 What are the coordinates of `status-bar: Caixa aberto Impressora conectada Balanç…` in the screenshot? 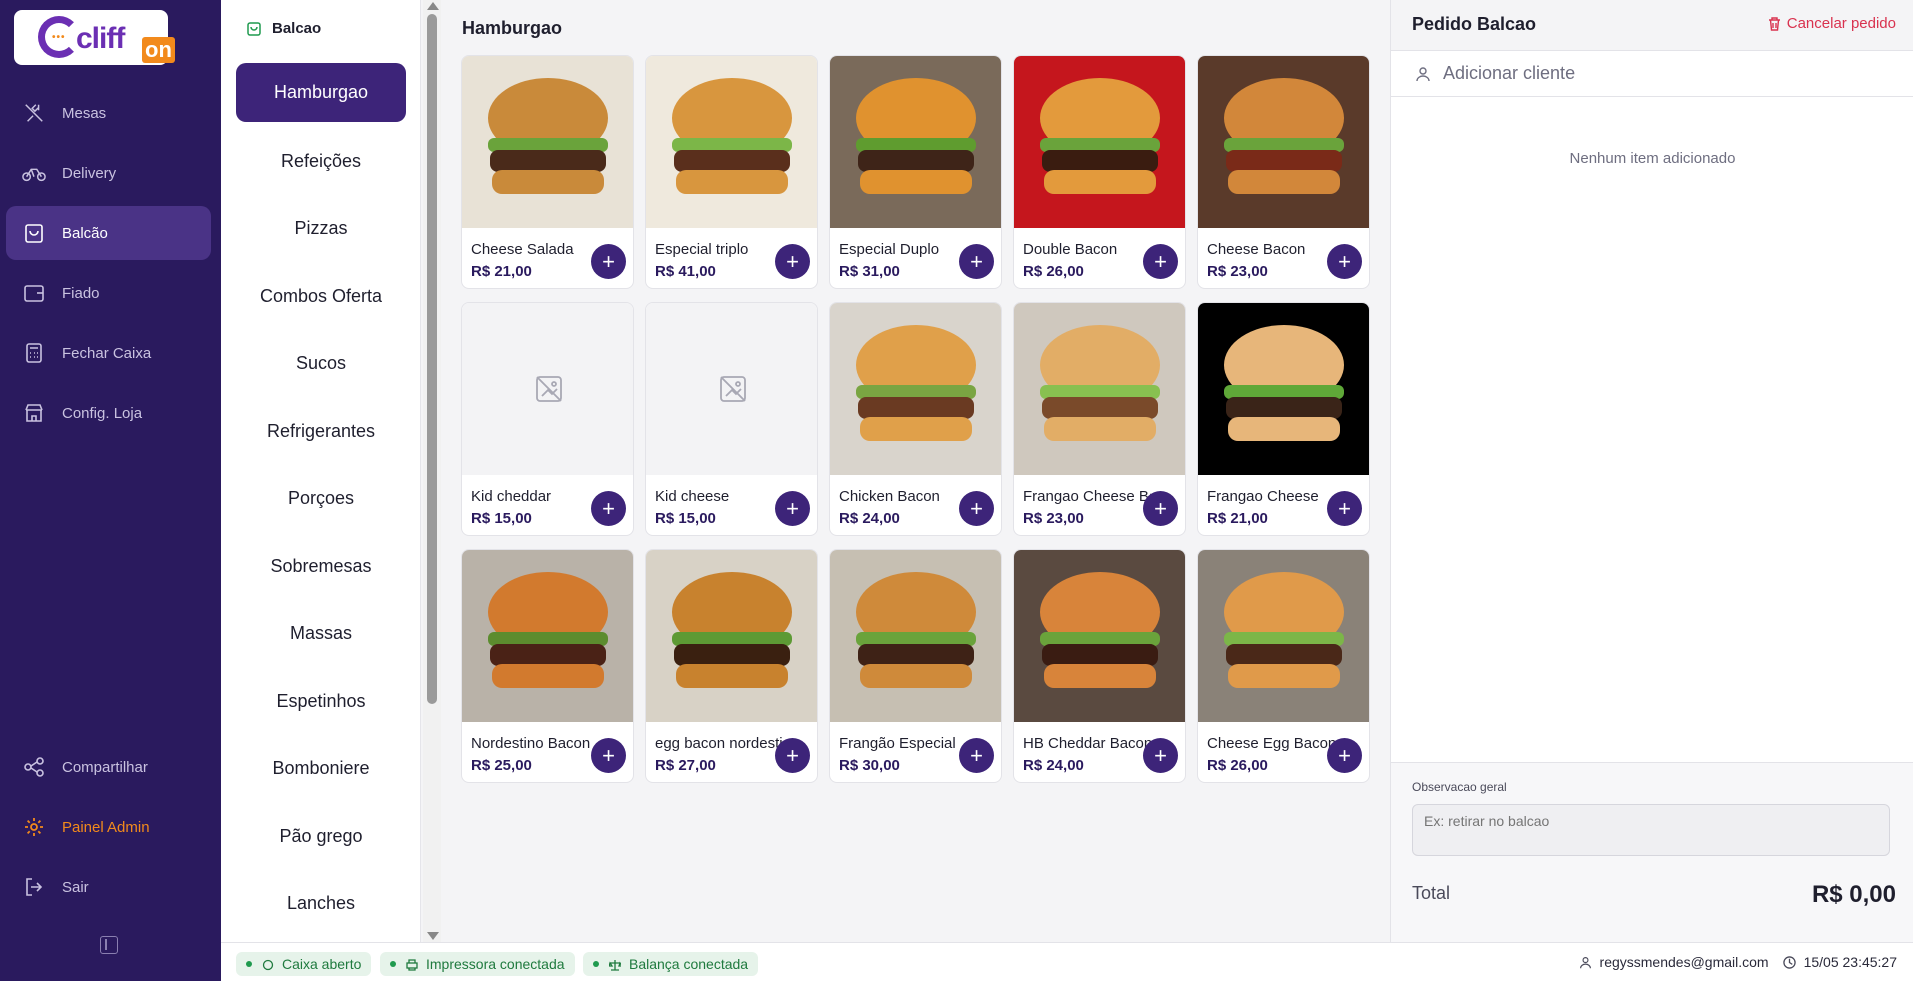 It's located at (1067, 961).